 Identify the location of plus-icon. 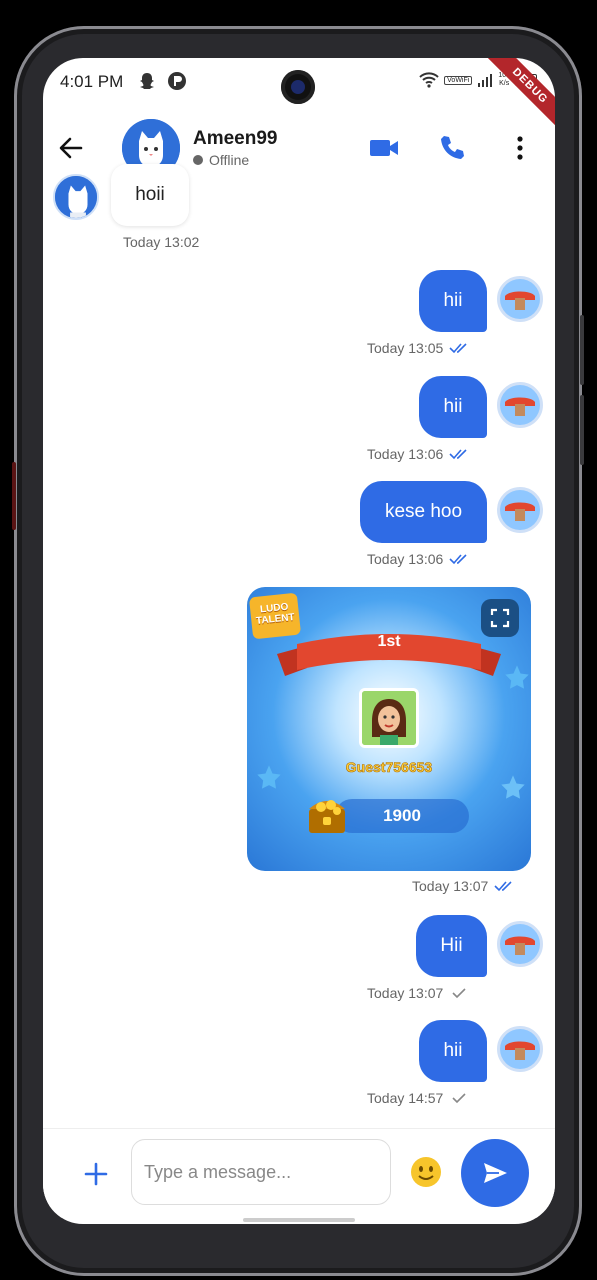
(96, 1174).